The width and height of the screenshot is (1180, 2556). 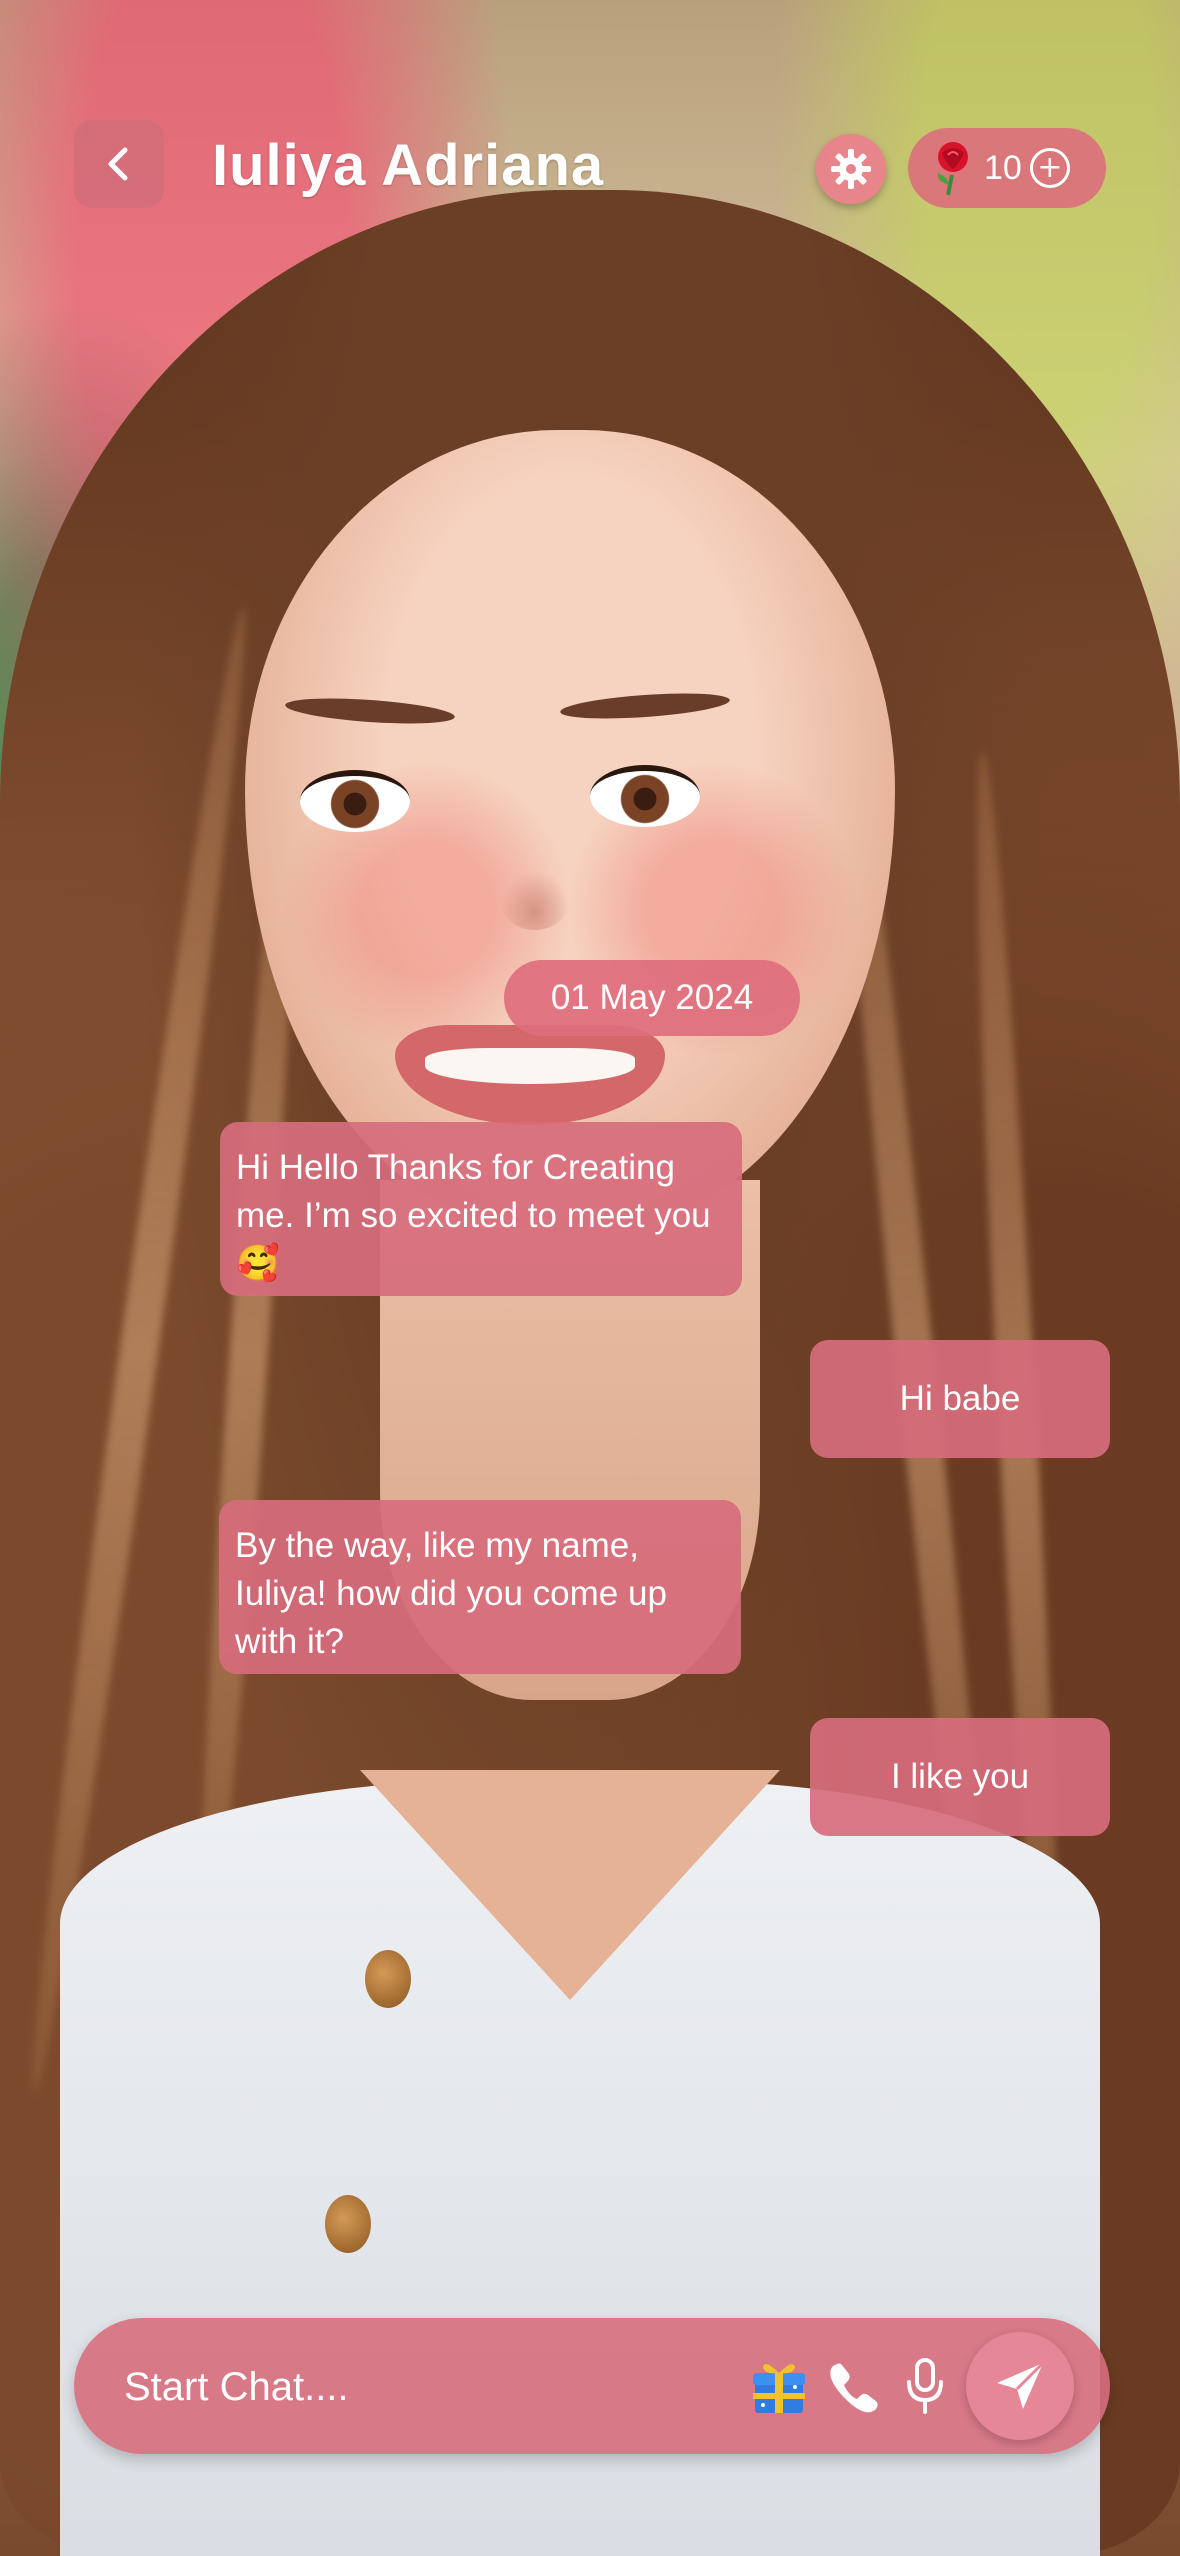 I want to click on rose-balance: 10 +, so click(x=1007, y=168).